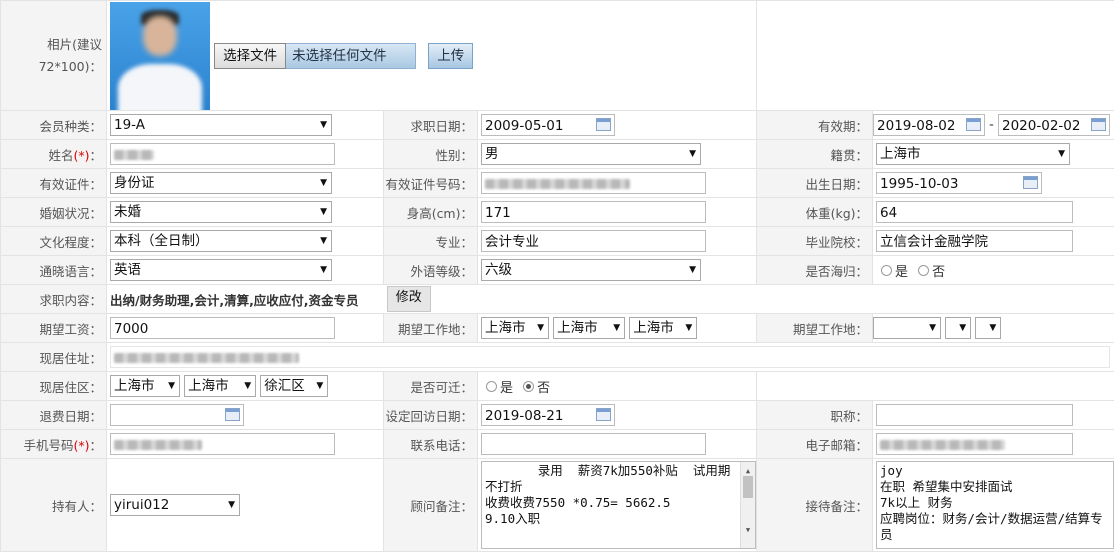  I want to click on photo-label-text: 相片(建议72*100)：, so click(70, 55).